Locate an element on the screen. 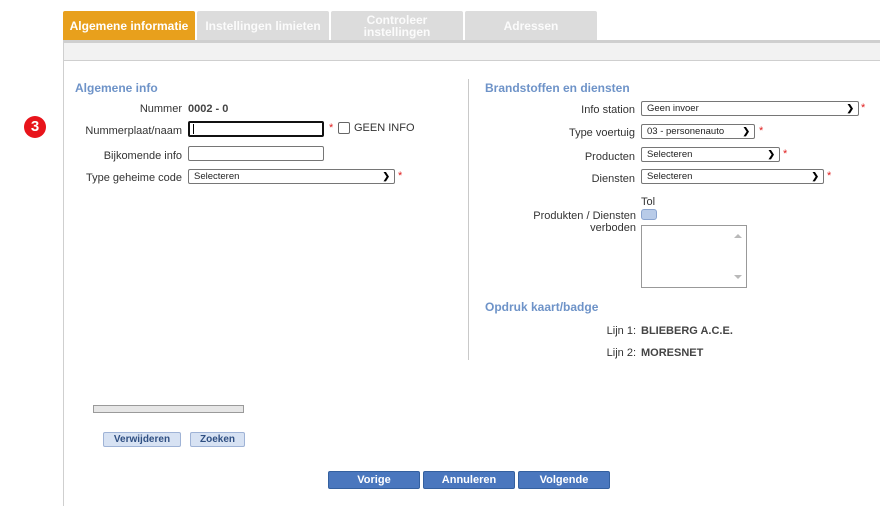  section-title-fuel: Brandstoffen en diensten is located at coordinates (557, 88).